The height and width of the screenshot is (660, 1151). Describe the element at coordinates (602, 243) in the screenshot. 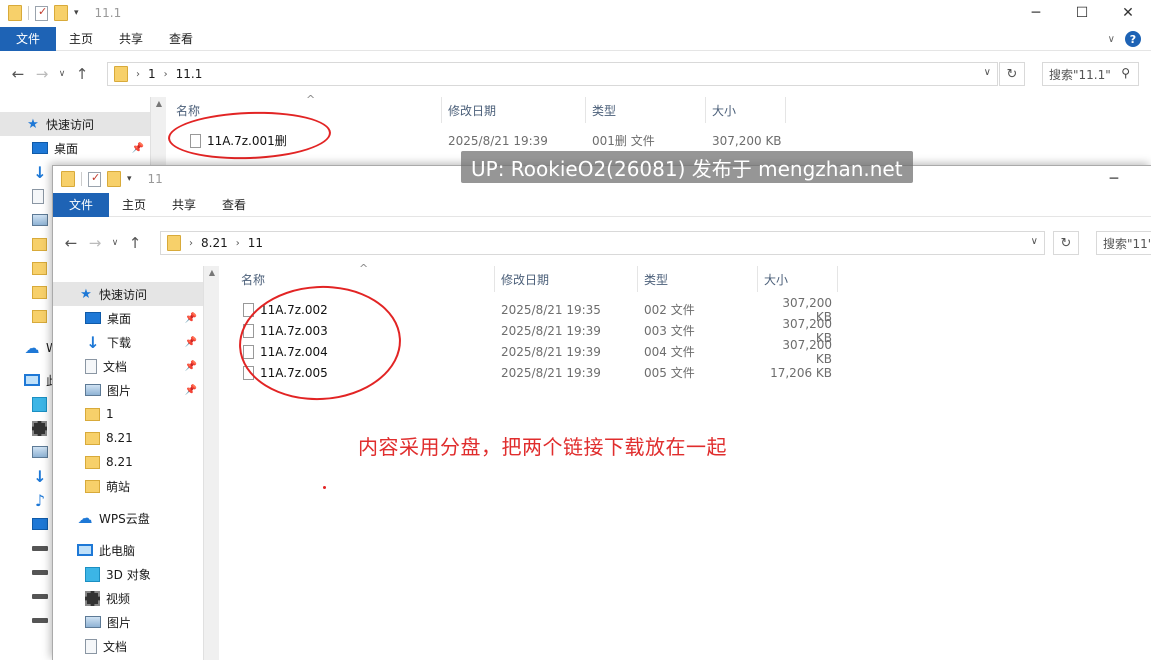

I see `address-bar: › 8.21 › 11 ∨` at that location.